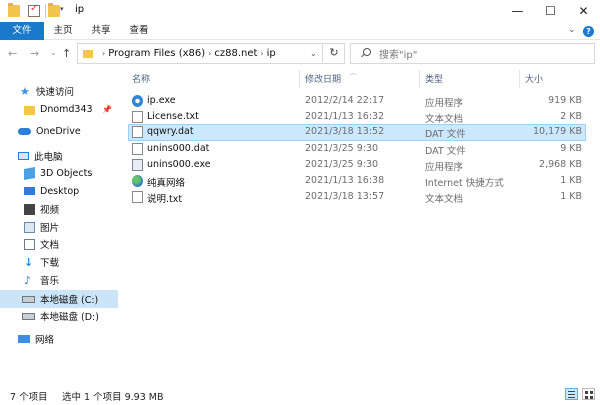  What do you see at coordinates (23, 156) in the screenshot?
I see `computer-icon` at bounding box center [23, 156].